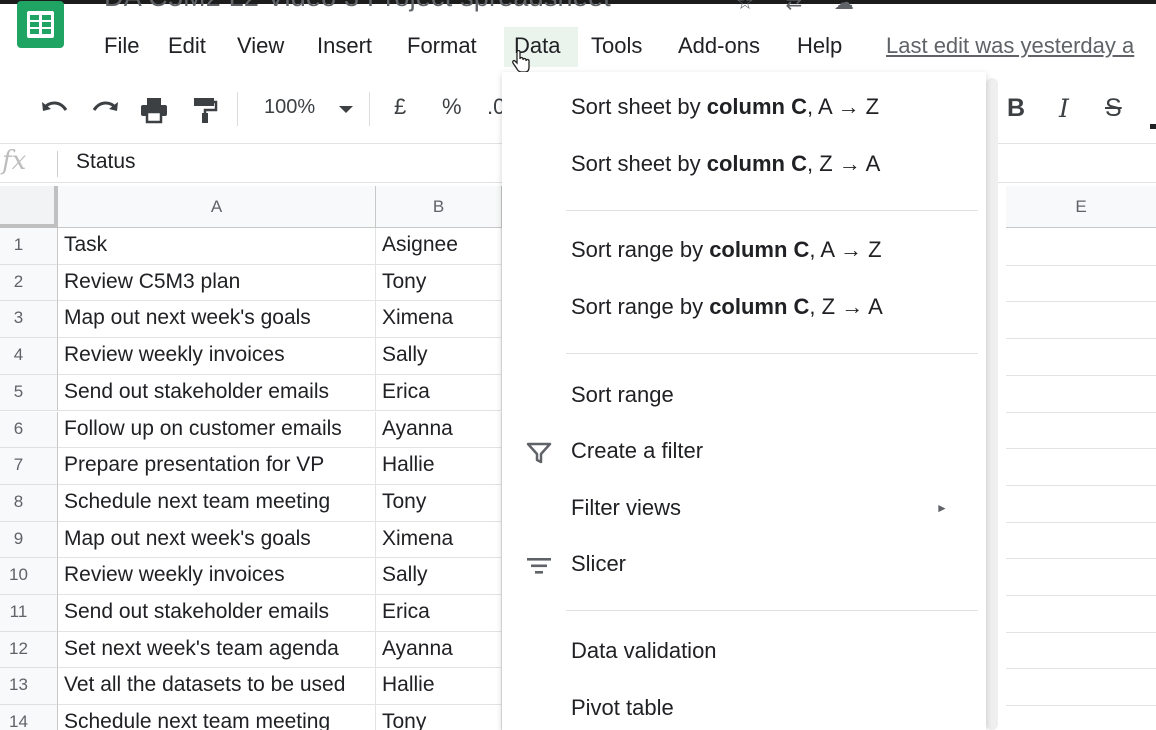 Image resolution: width=1156 pixels, height=730 pixels. I want to click on sort-sheet-za-label: Sort sheet by column C, Z → A, so click(726, 163).